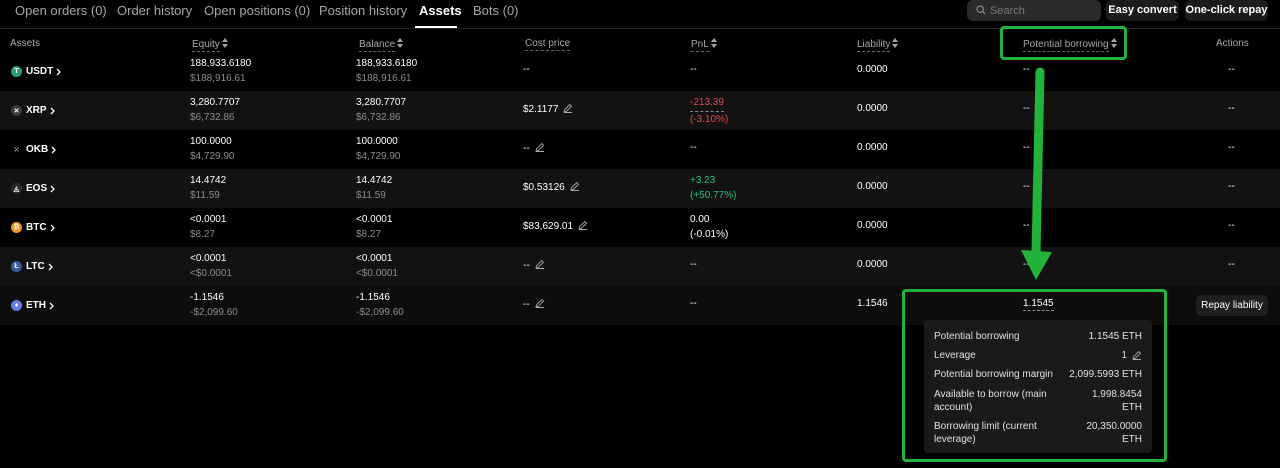 This screenshot has width=1280, height=468. Describe the element at coordinates (1042, 10) in the screenshot. I see `search-input` at that location.